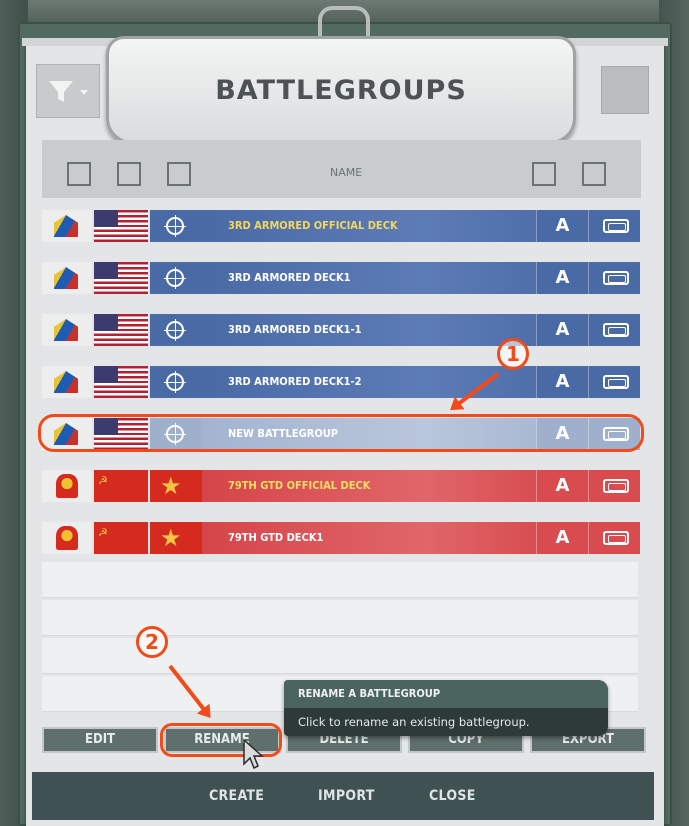 The height and width of the screenshot is (826, 689). Describe the element at coordinates (346, 172) in the screenshot. I see `column-header-name: NAME` at that location.